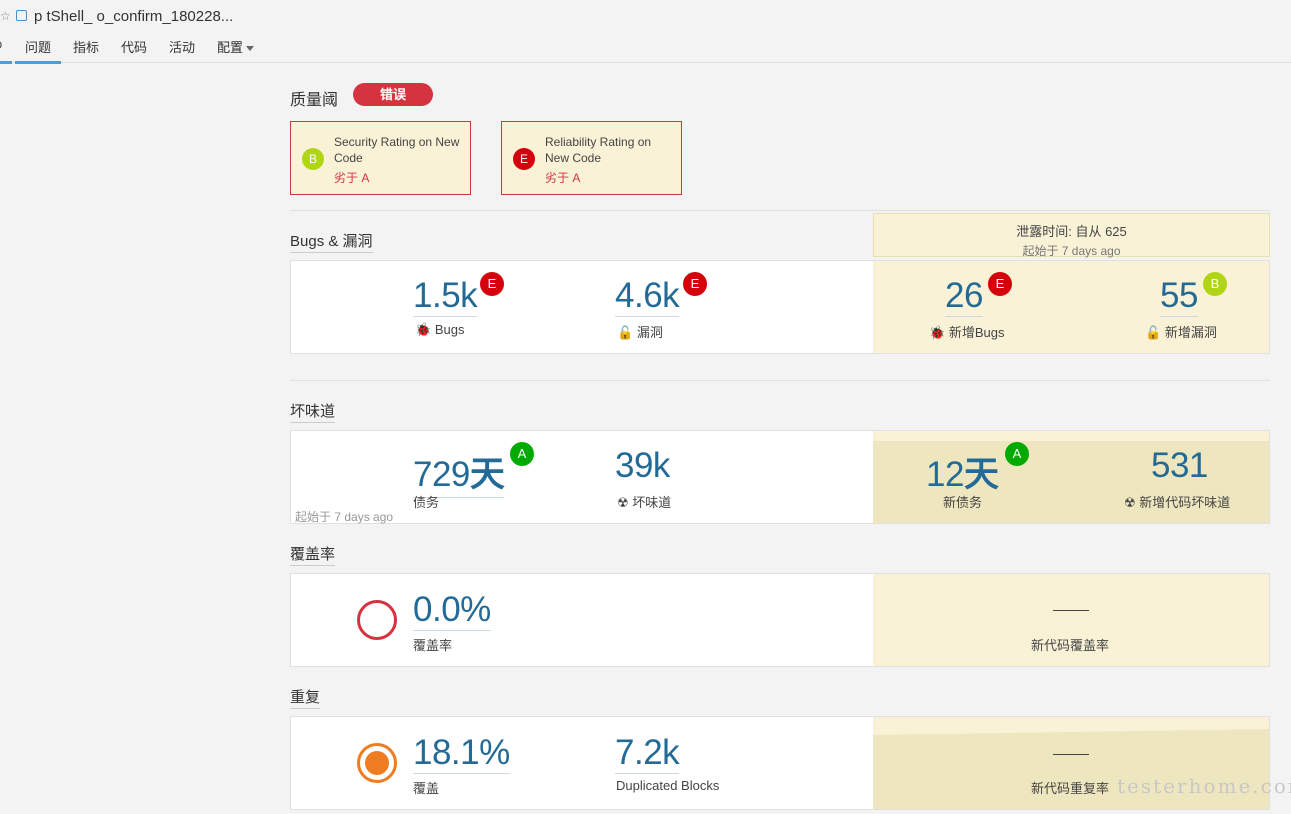  What do you see at coordinates (1204, 786) in the screenshot?
I see `watermark: testerhome.com` at bounding box center [1204, 786].